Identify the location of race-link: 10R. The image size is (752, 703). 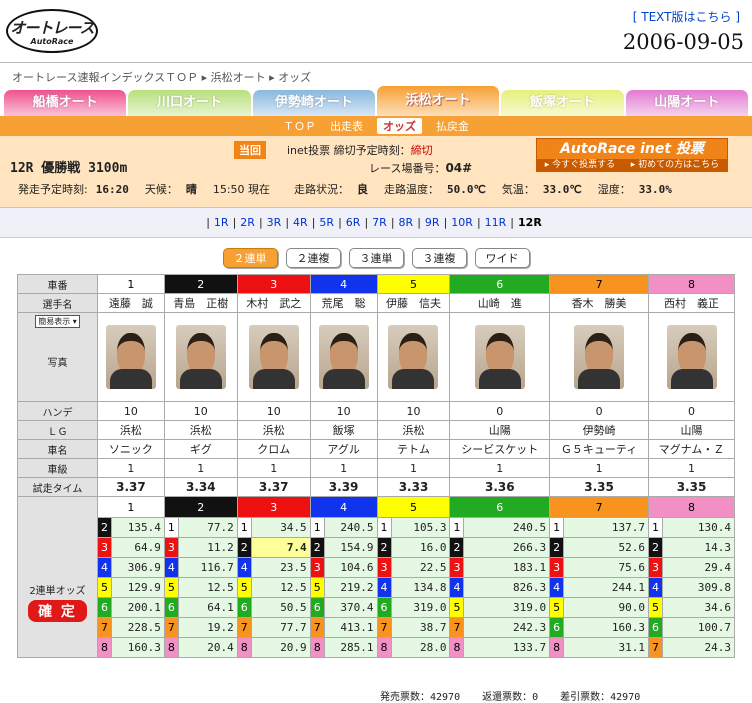
(462, 222).